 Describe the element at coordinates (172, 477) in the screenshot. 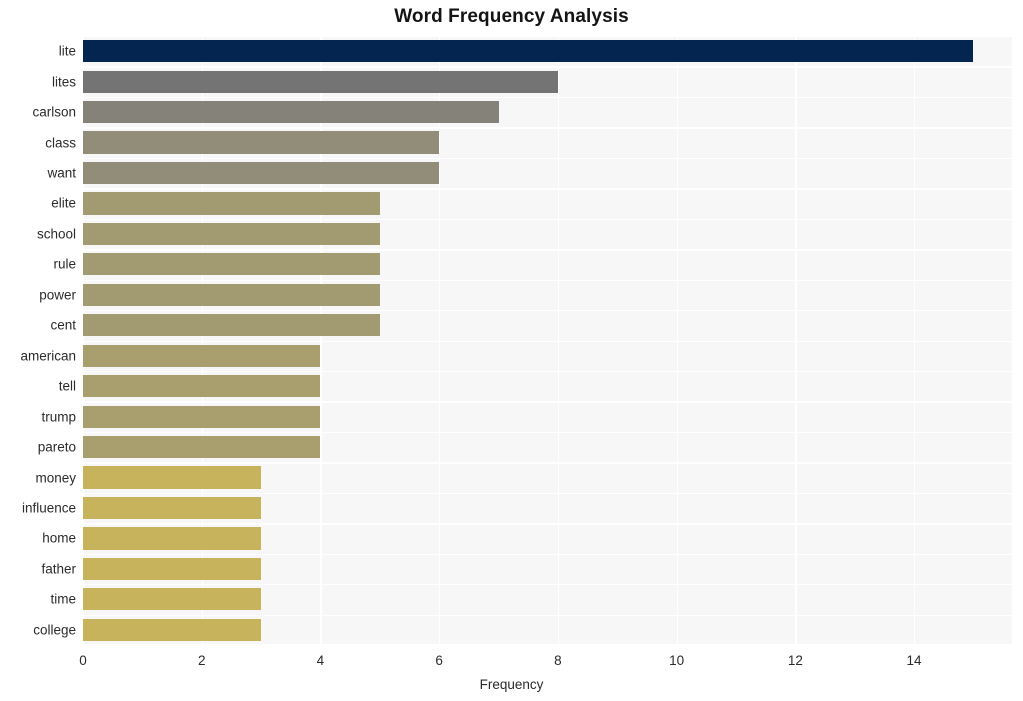

I see `bar-money` at that location.